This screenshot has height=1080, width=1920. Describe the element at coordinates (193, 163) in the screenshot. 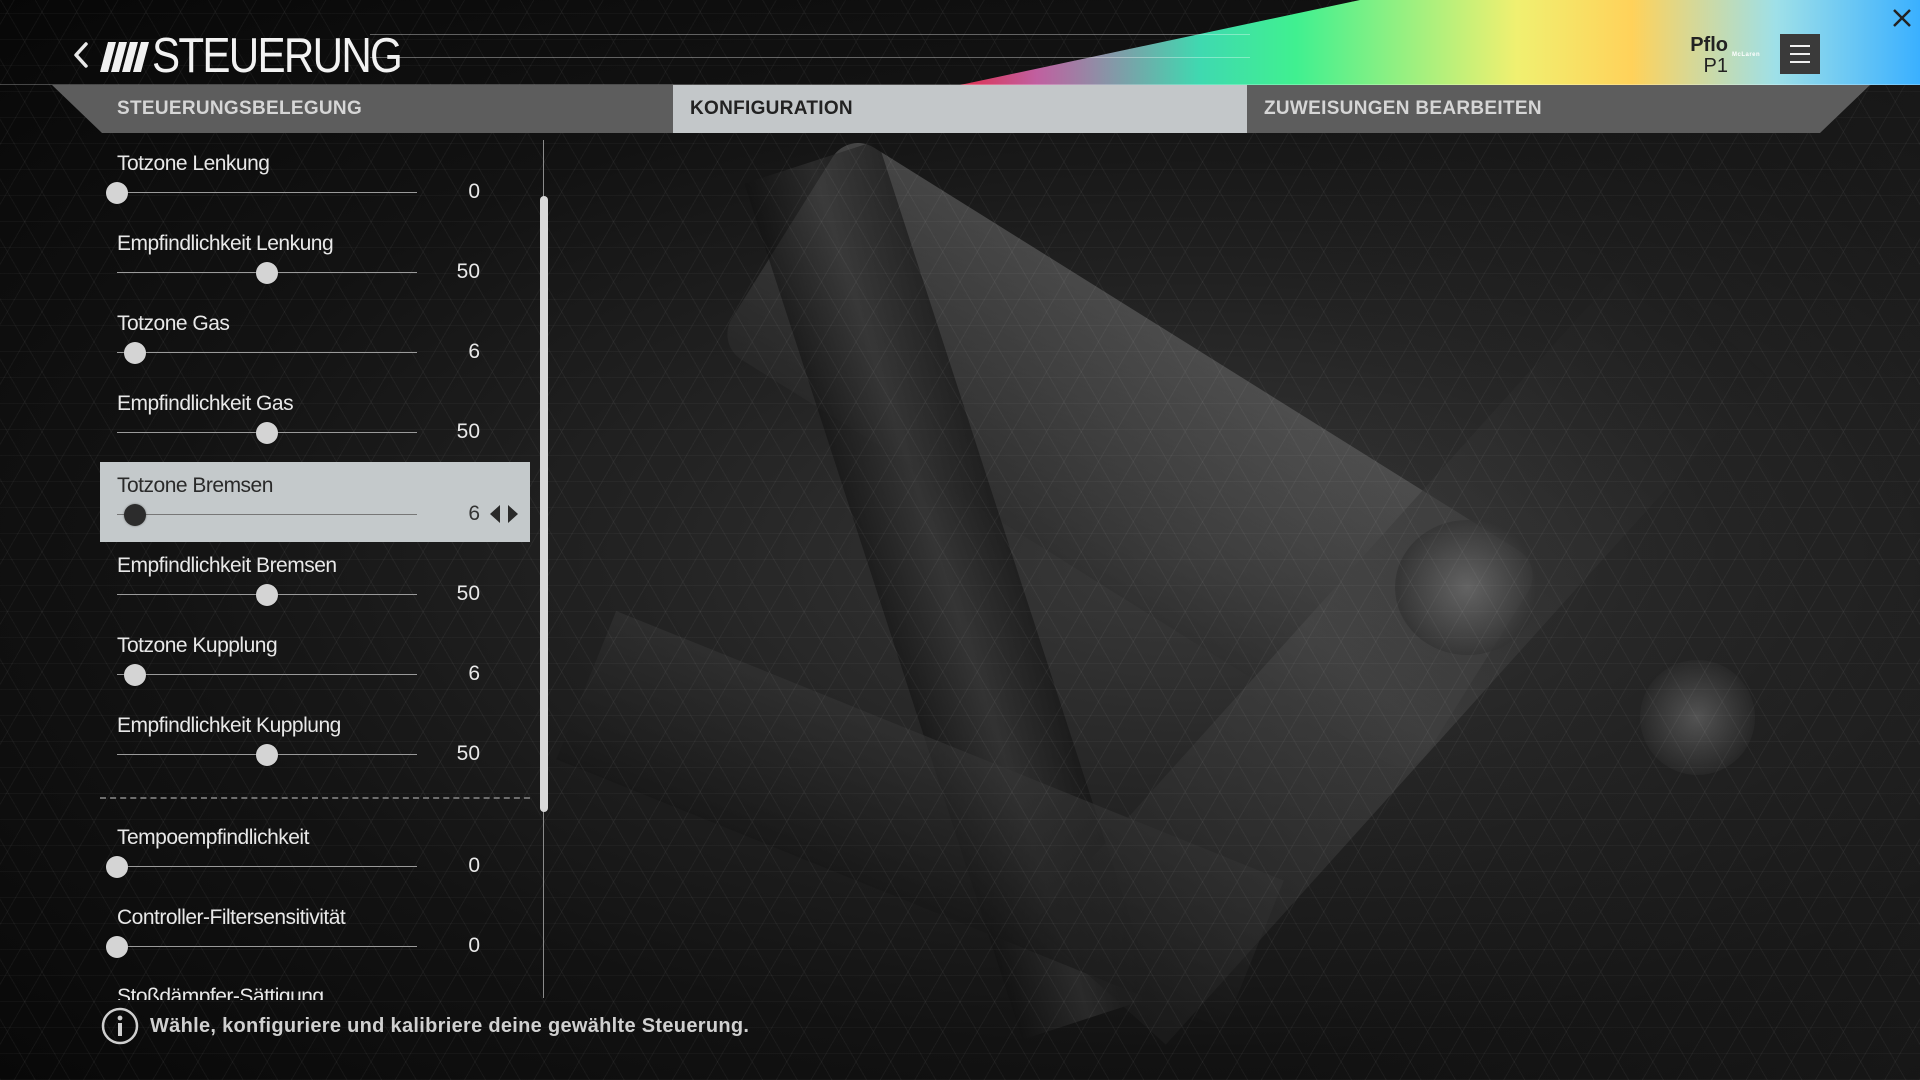

I see `setting-label: Totzone Lenkung` at that location.